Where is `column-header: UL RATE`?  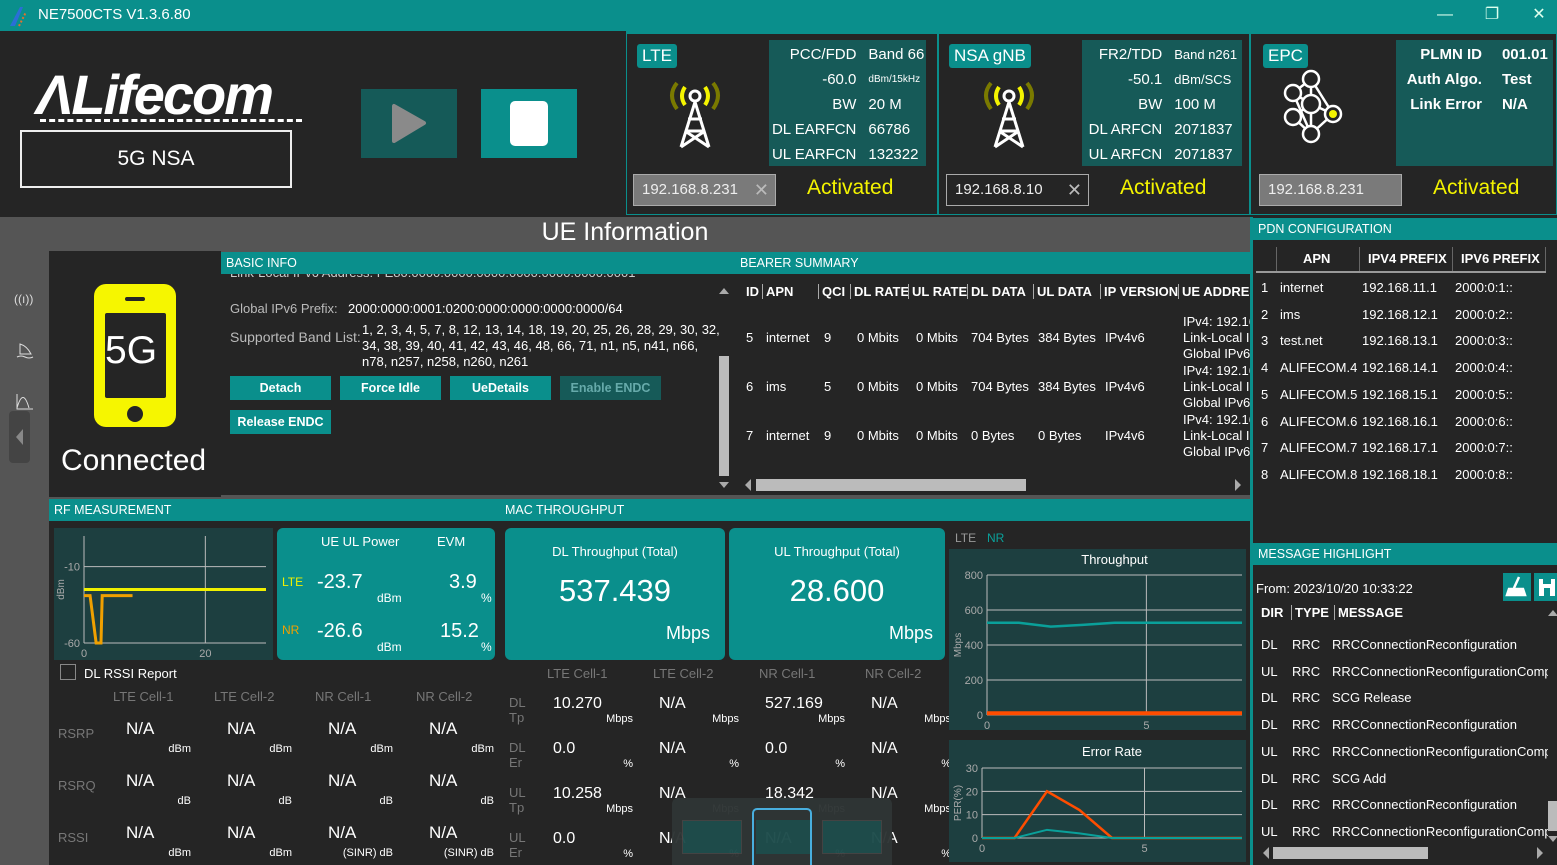
column-header: UL RATE is located at coordinates (937, 291).